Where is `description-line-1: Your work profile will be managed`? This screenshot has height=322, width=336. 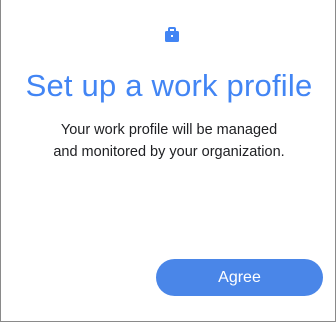
description-line-1: Your work profile will be managed is located at coordinates (169, 130).